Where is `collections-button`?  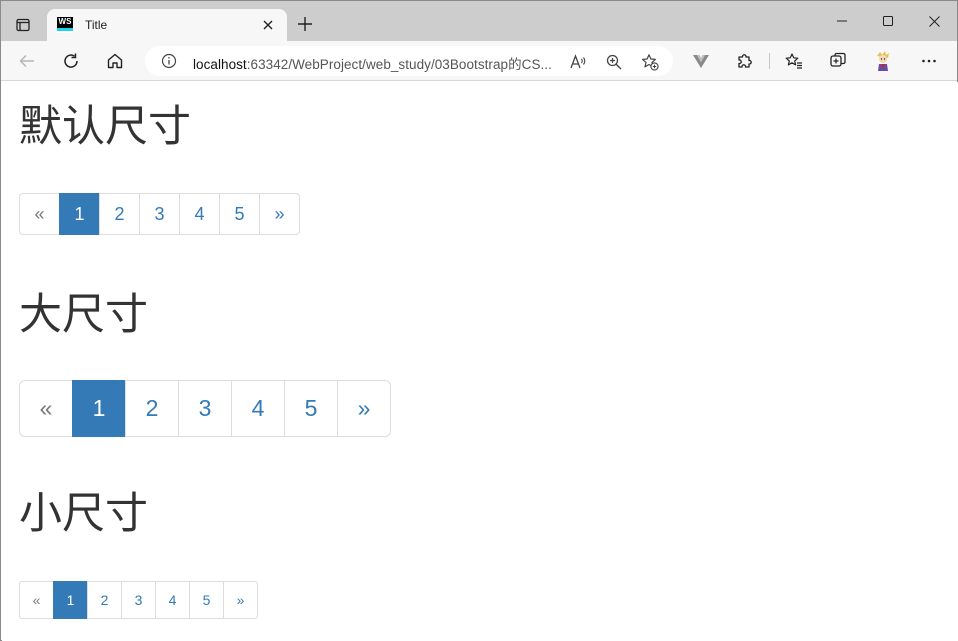
collections-button is located at coordinates (838, 61).